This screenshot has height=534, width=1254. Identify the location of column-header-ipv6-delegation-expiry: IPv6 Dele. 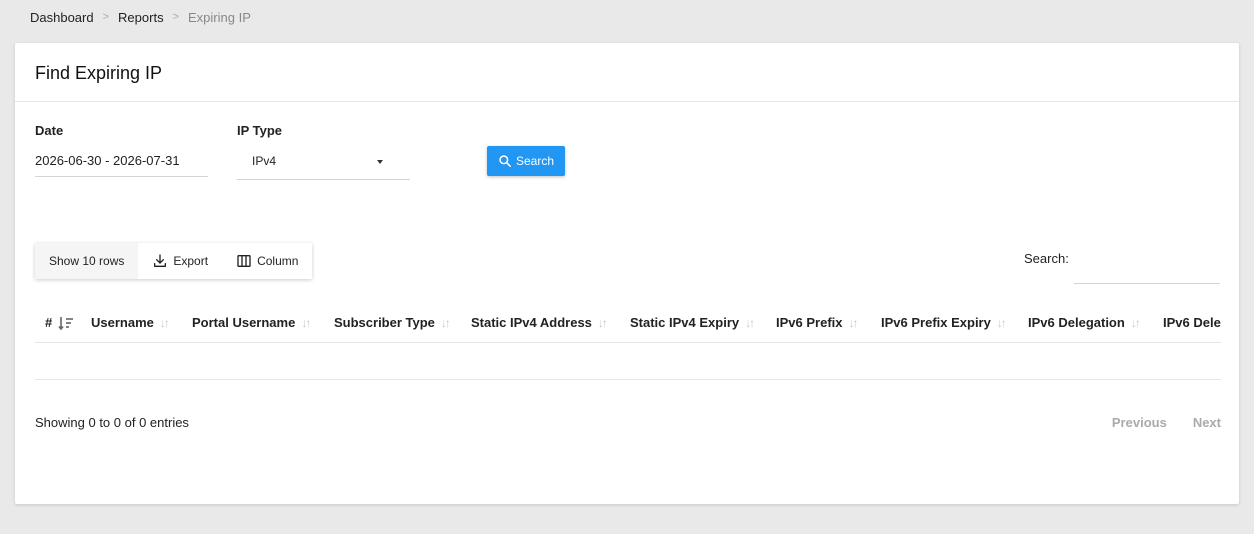
(1192, 322).